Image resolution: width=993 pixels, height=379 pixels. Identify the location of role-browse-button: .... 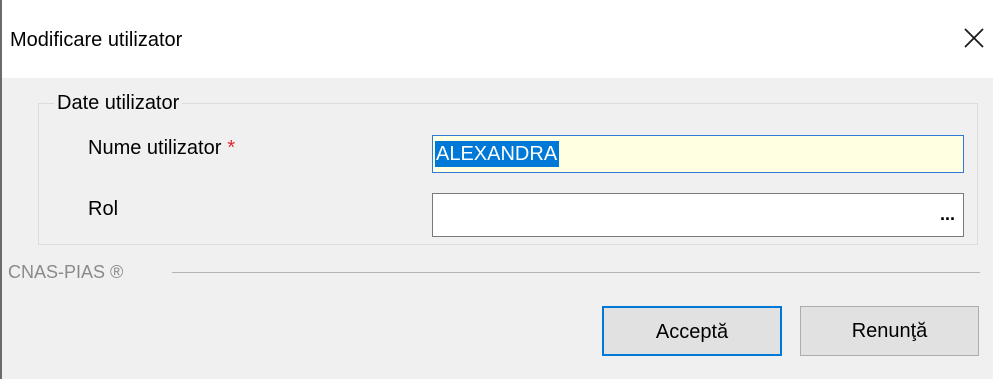
(947, 214).